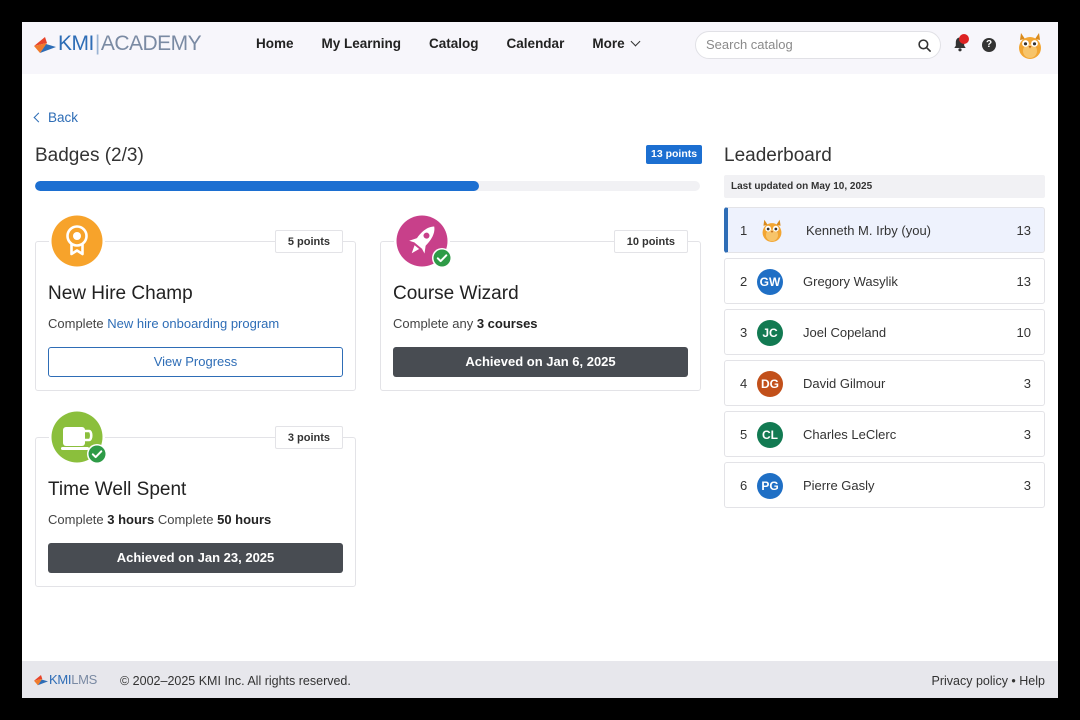 The height and width of the screenshot is (720, 1080). What do you see at coordinates (536, 43) in the screenshot?
I see `nav-calendar: Calendar` at bounding box center [536, 43].